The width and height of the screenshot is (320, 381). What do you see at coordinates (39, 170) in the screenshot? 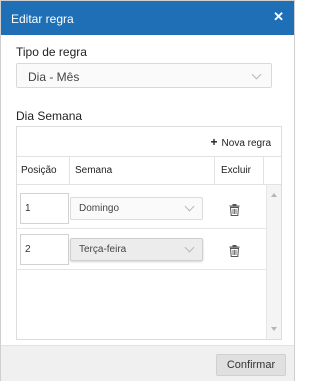
I see `column-header-position: Posição` at bounding box center [39, 170].